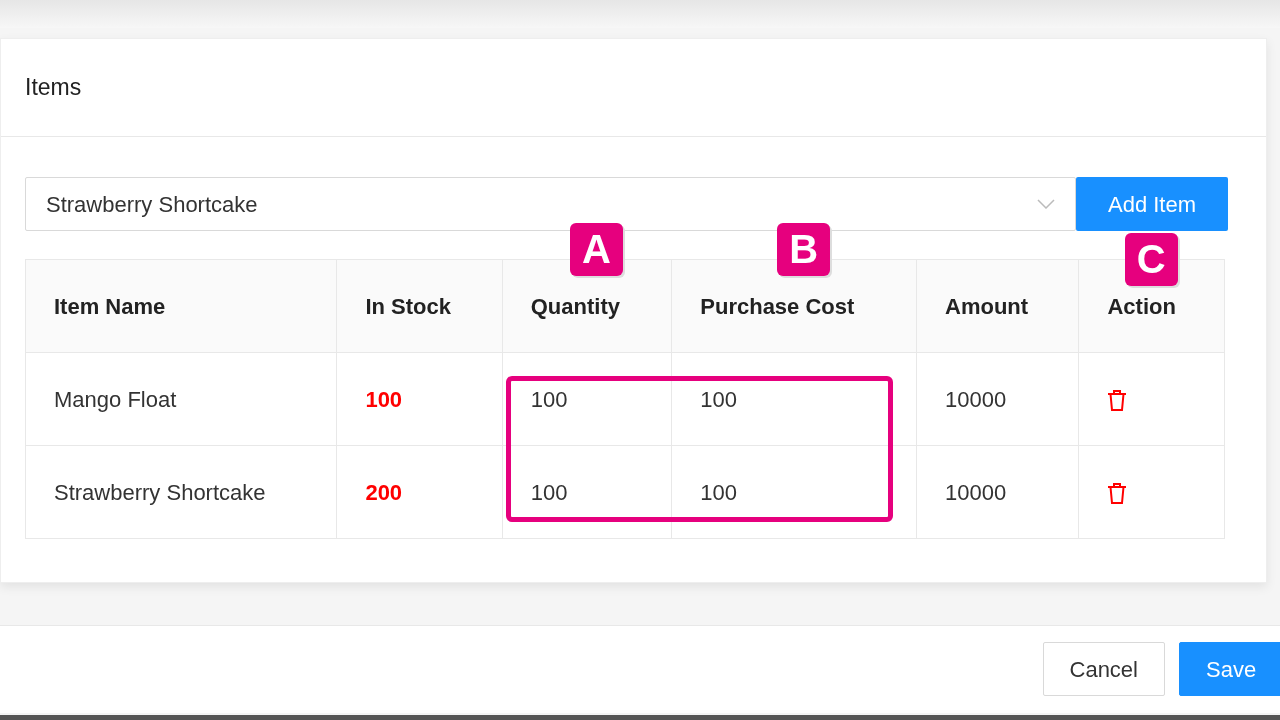  Describe the element at coordinates (181, 399) in the screenshot. I see `table-cell: Mango Float` at that location.